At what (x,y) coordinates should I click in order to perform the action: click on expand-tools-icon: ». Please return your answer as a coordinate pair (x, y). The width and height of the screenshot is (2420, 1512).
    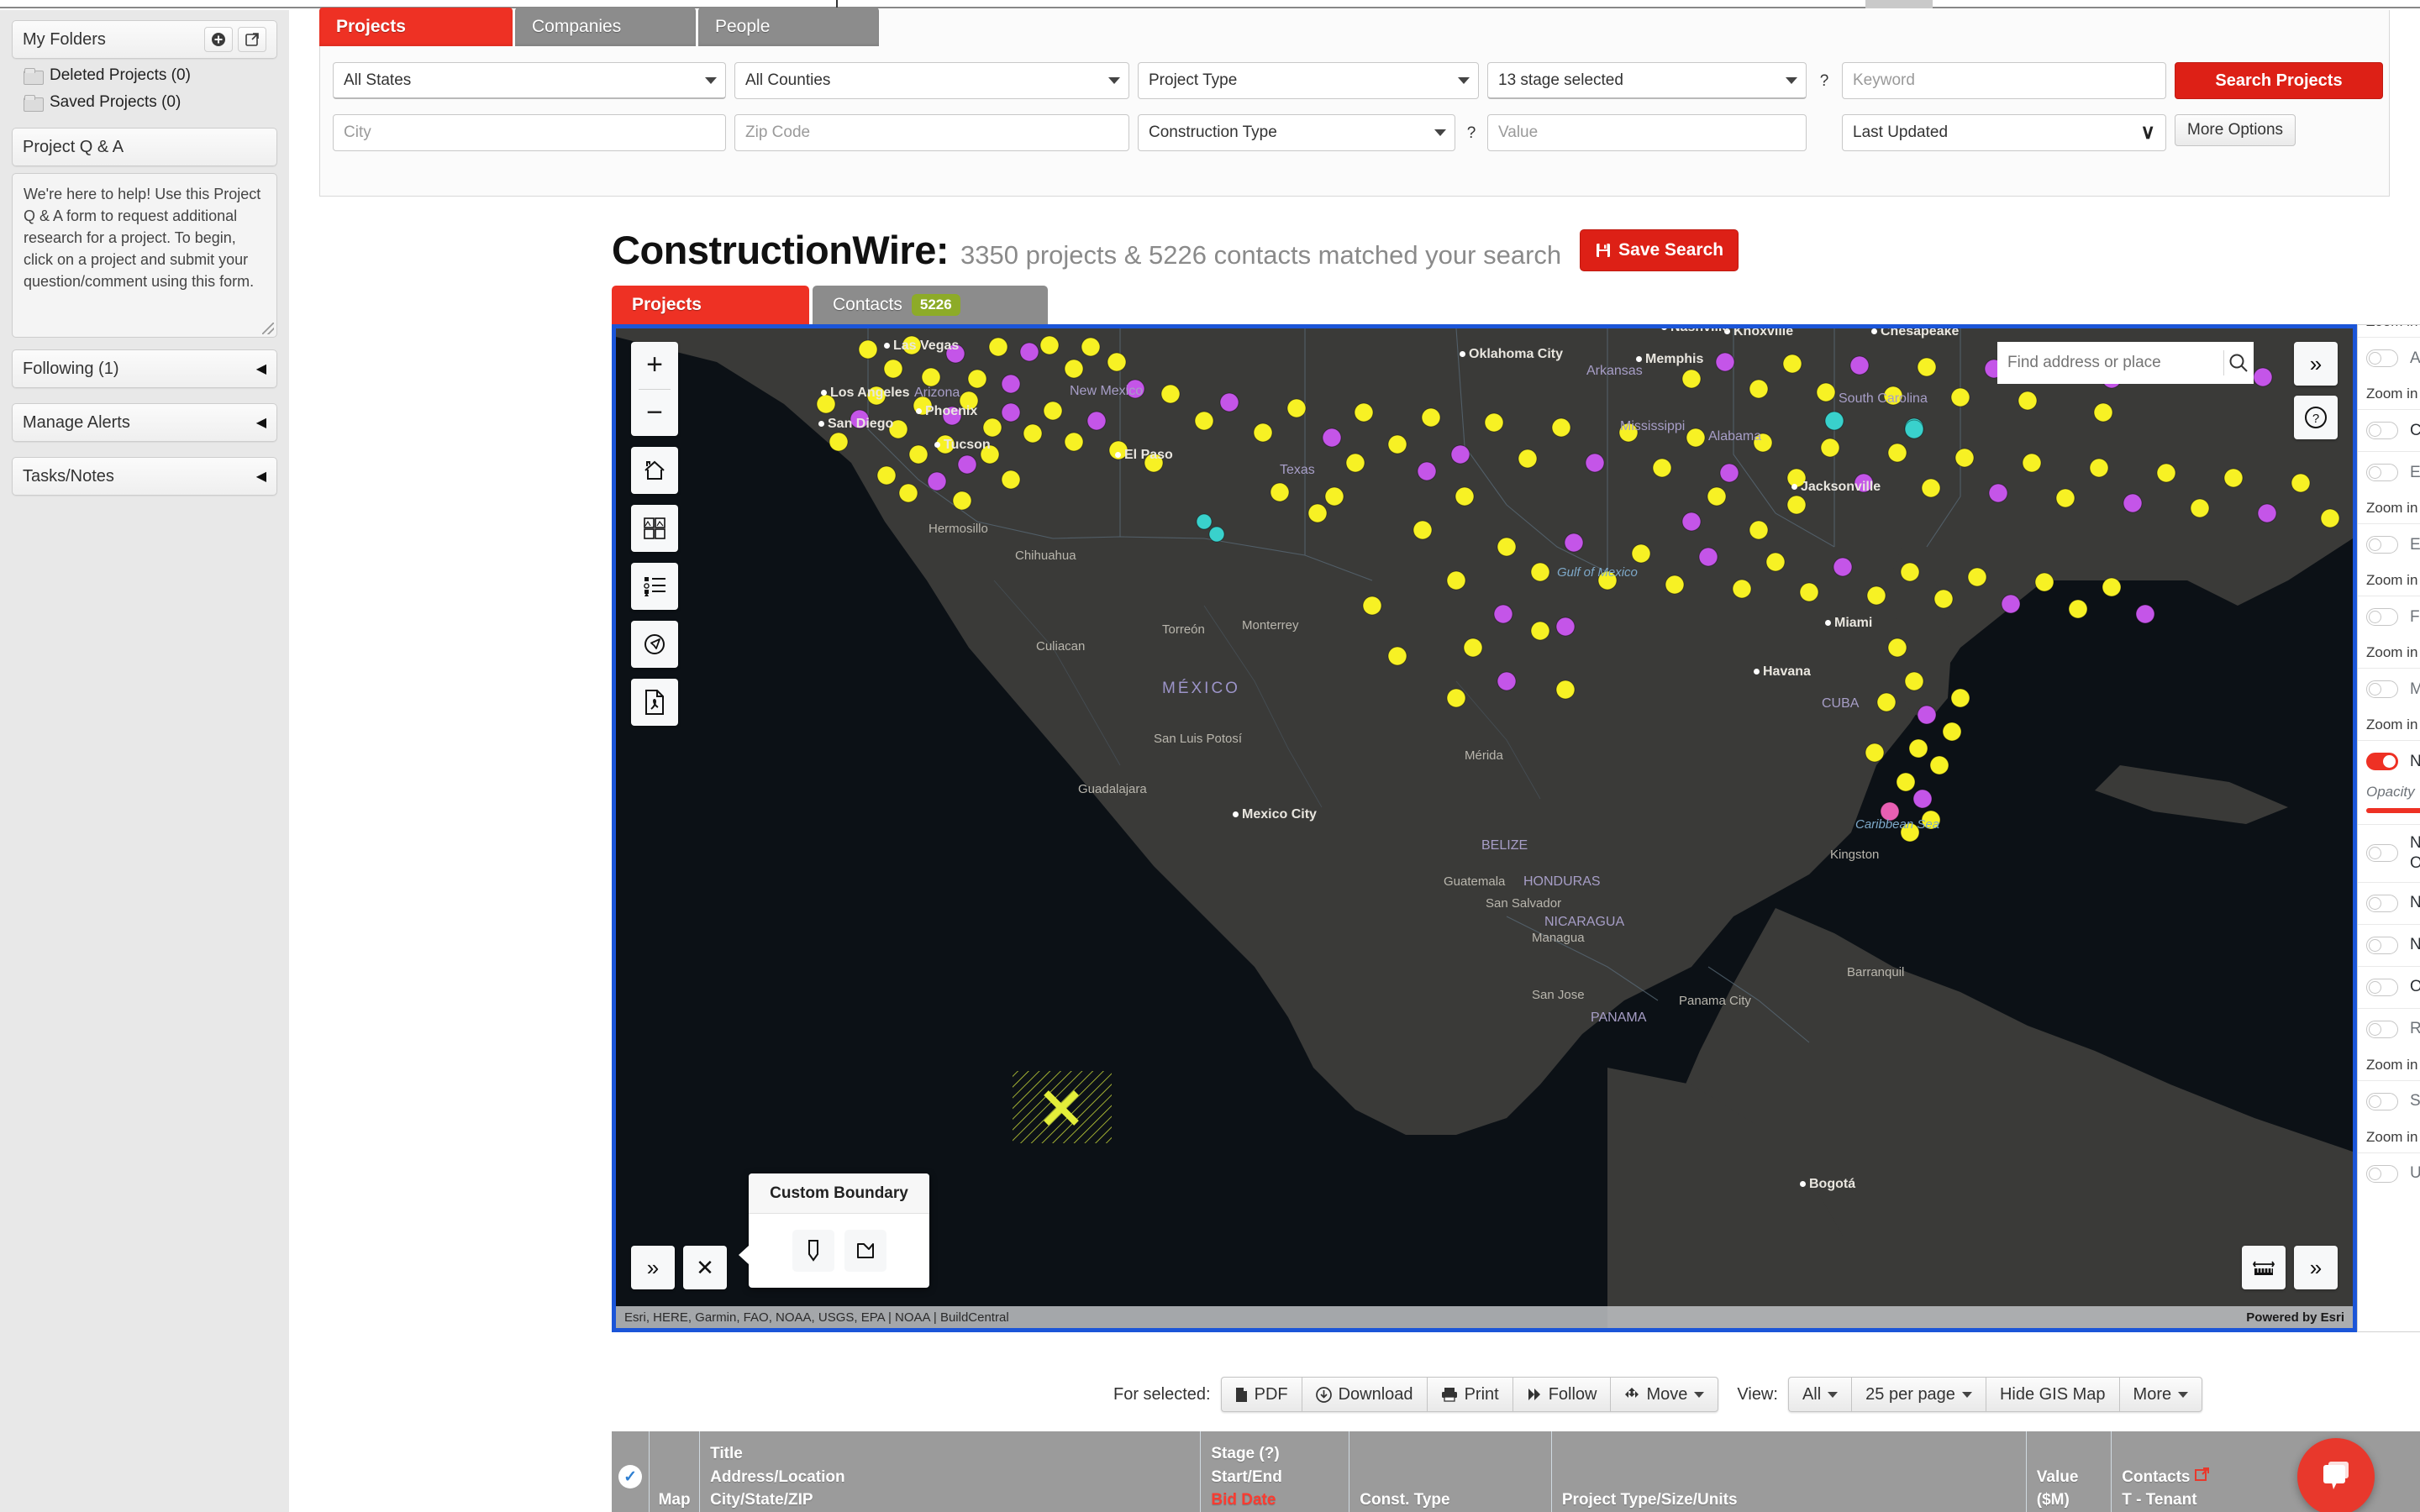
    Looking at the image, I should click on (653, 1267).